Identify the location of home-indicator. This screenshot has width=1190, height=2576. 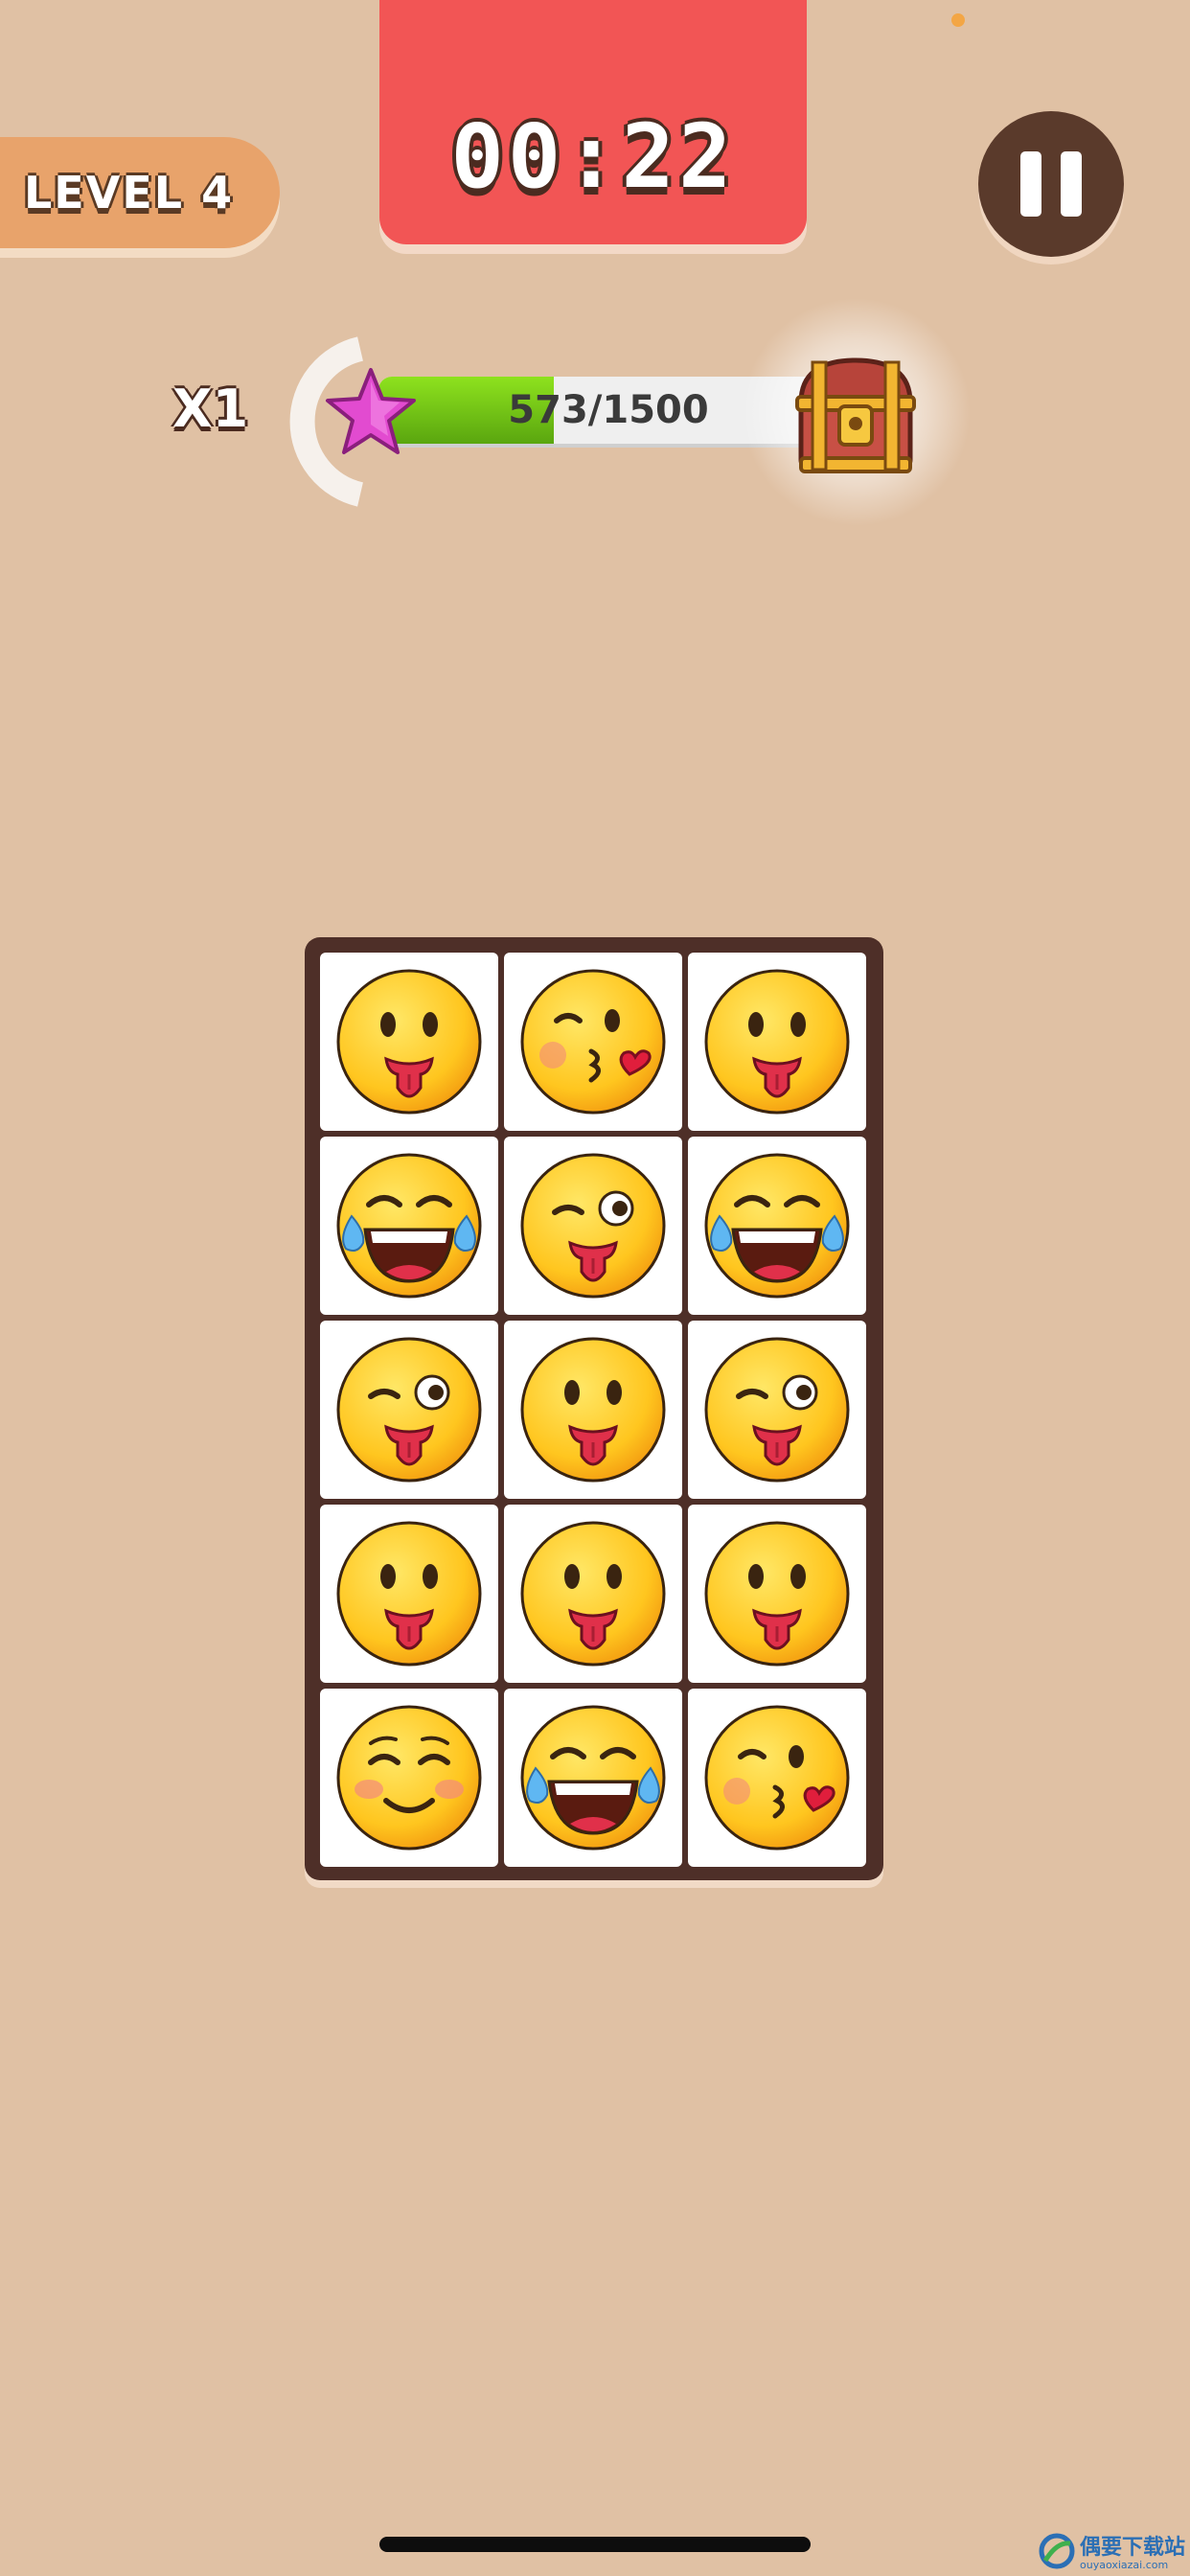
(595, 2544).